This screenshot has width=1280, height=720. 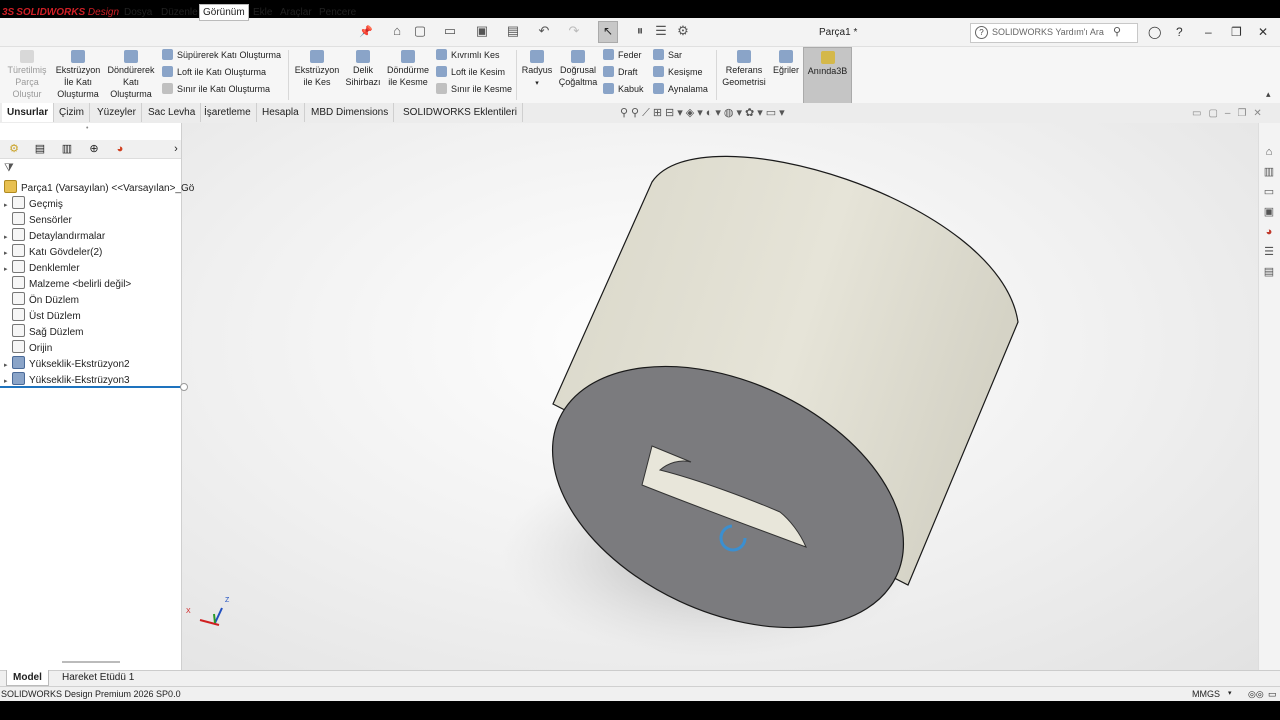 I want to click on tree-item: Malzeme <belirli değil>, so click(x=65, y=284).